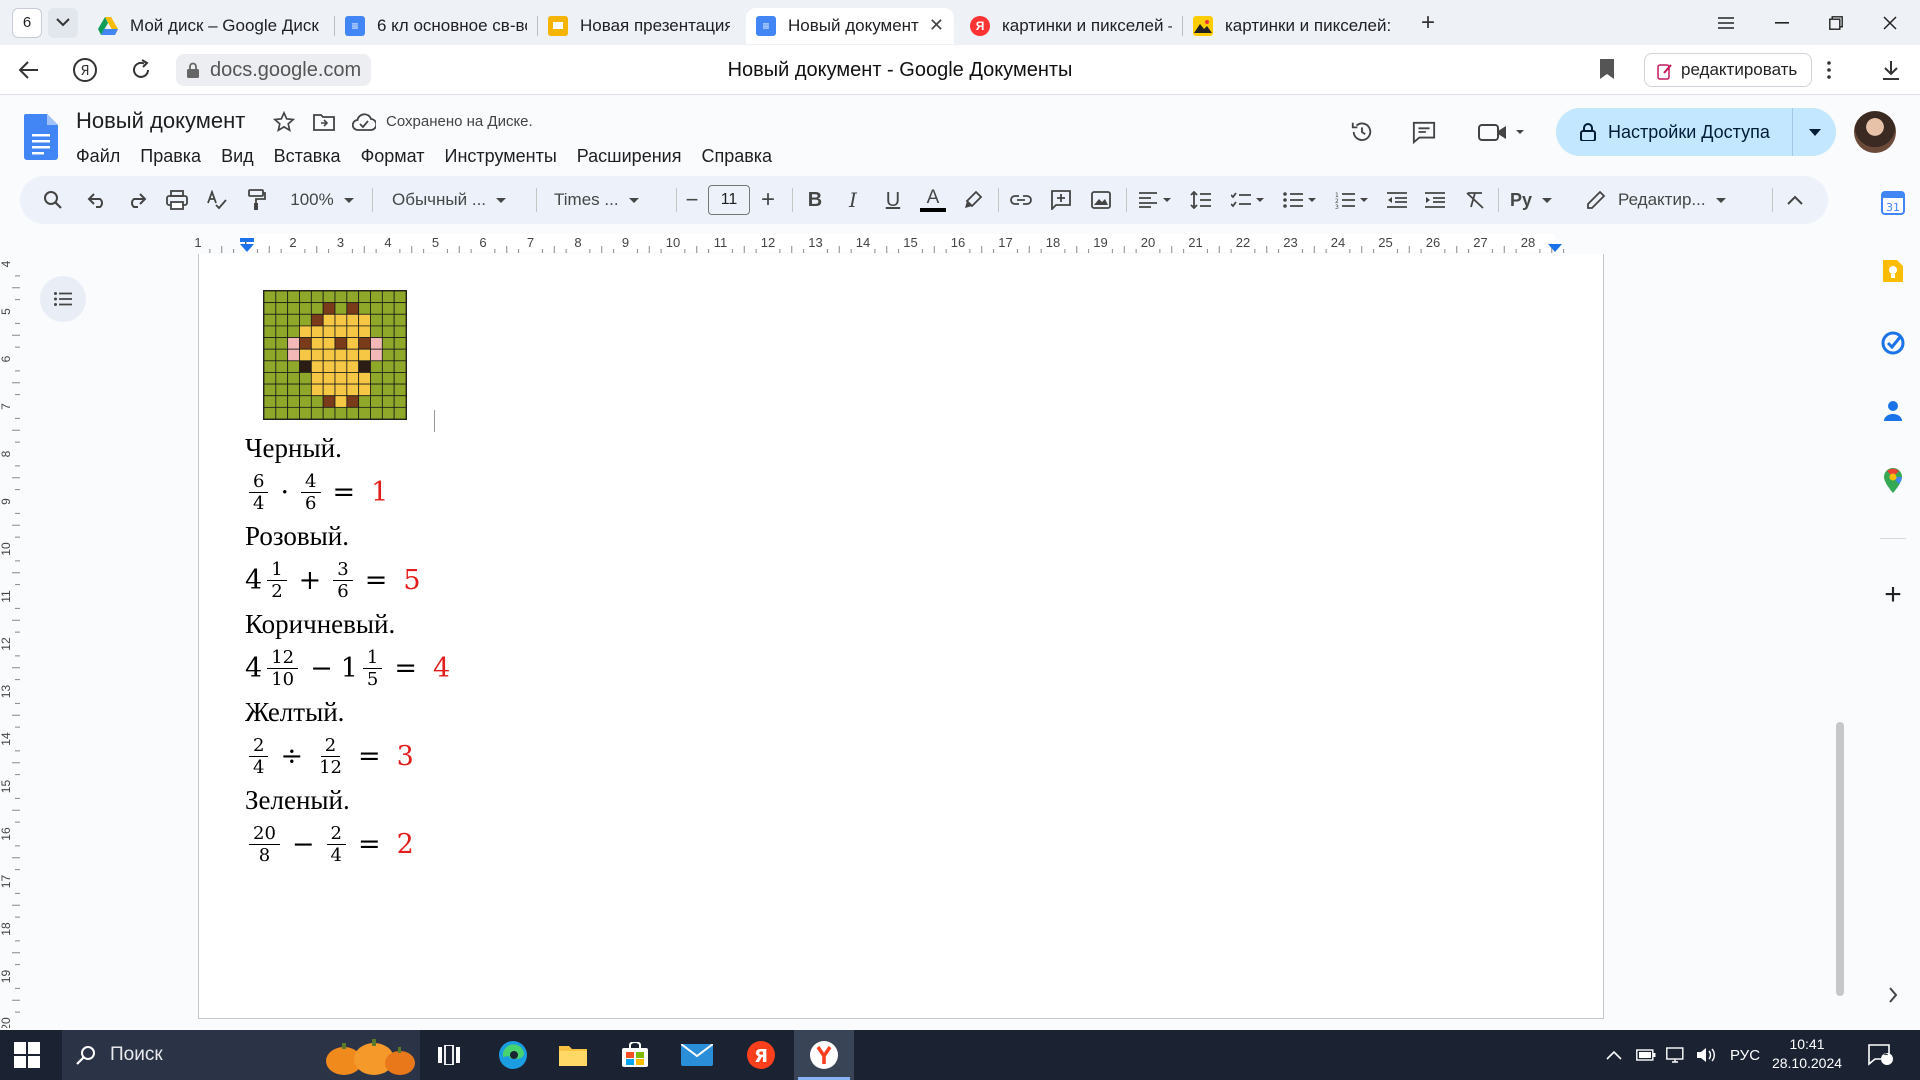 The width and height of the screenshot is (1920, 1080). What do you see at coordinates (1893, 411) in the screenshot?
I see `contacts-icon` at bounding box center [1893, 411].